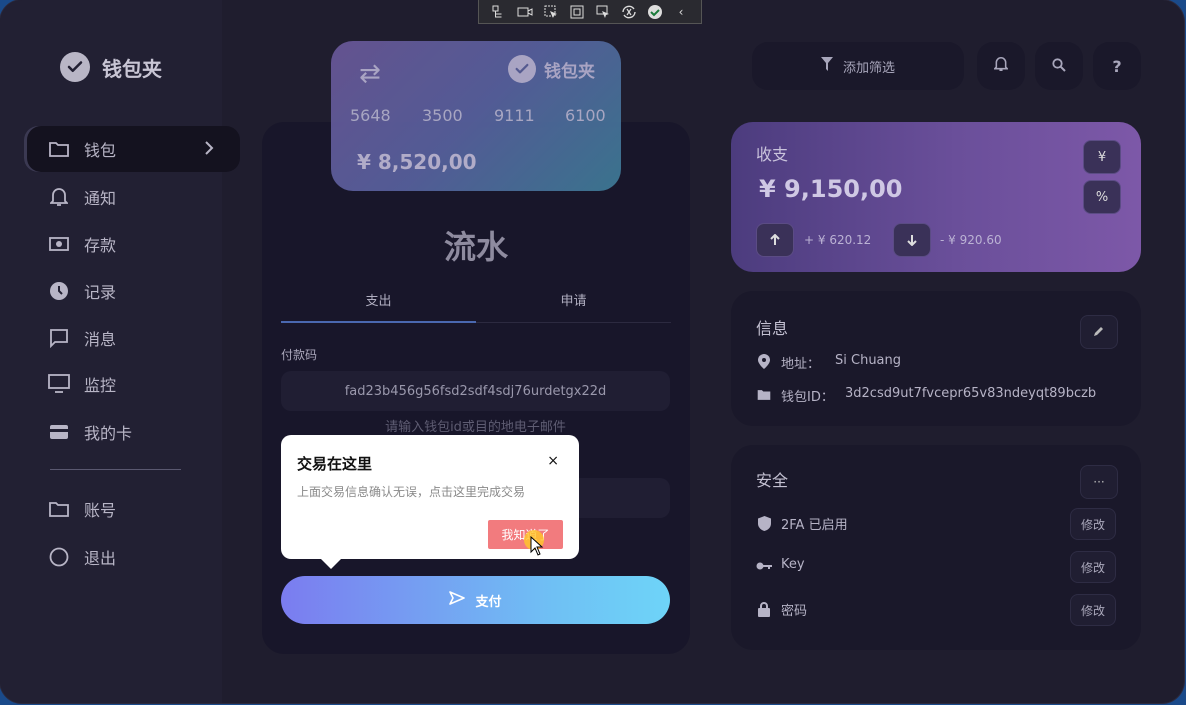 The height and width of the screenshot is (705, 1186). What do you see at coordinates (132, 68) in the screenshot?
I see `brand-name: 钱包夹` at bounding box center [132, 68].